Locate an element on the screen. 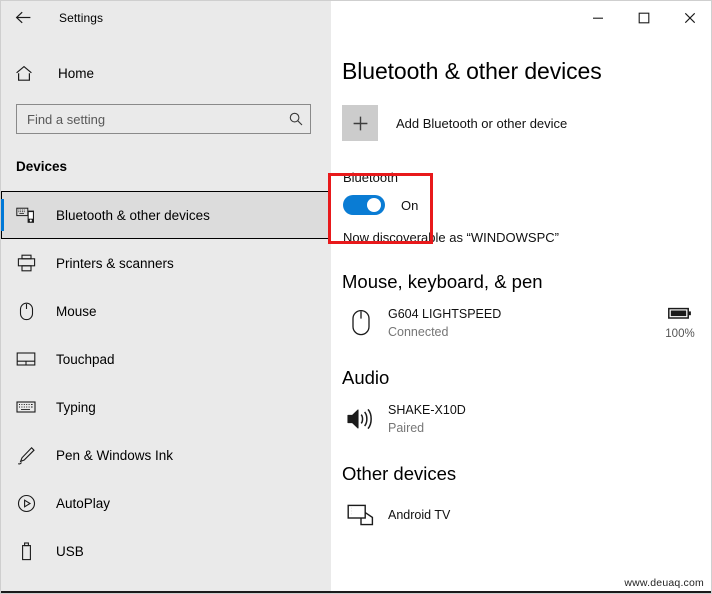 Image resolution: width=712 pixels, height=594 pixels. sidebar-item-label: Bluetooth & other devices is located at coordinates (133, 215).